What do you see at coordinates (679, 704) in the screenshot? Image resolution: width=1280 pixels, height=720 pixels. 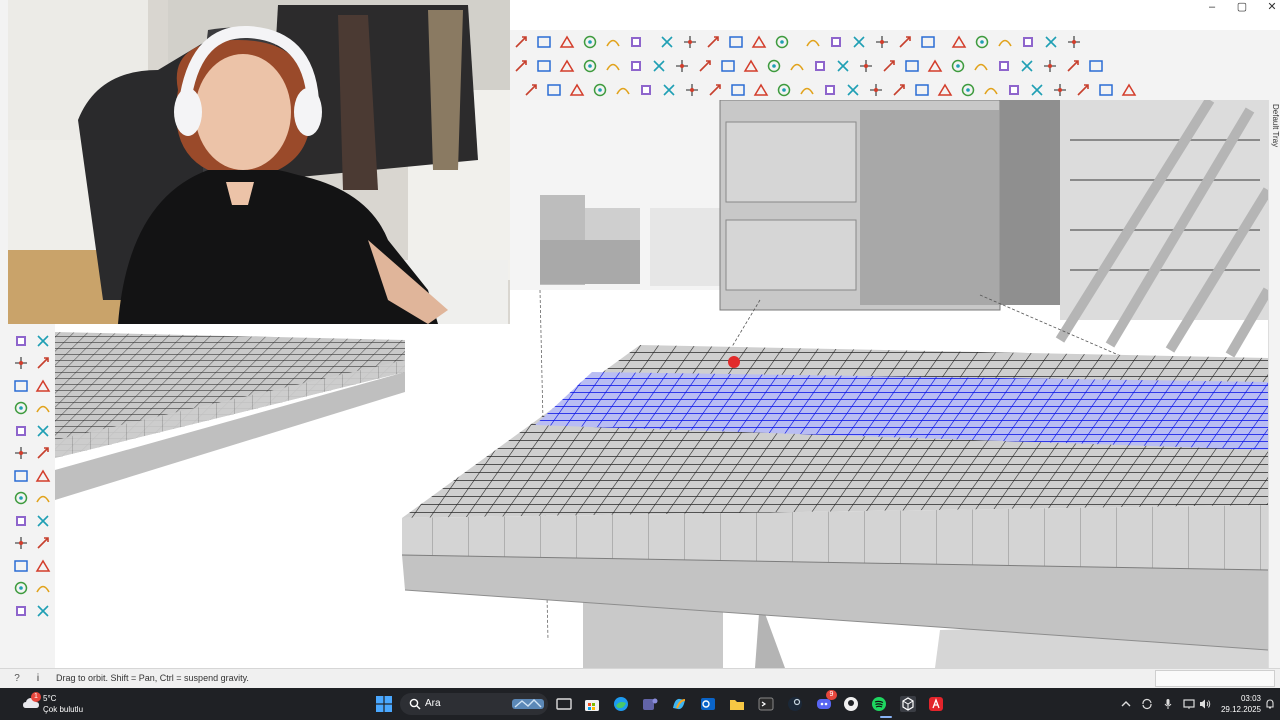 I see `copilot-icon` at bounding box center [679, 704].